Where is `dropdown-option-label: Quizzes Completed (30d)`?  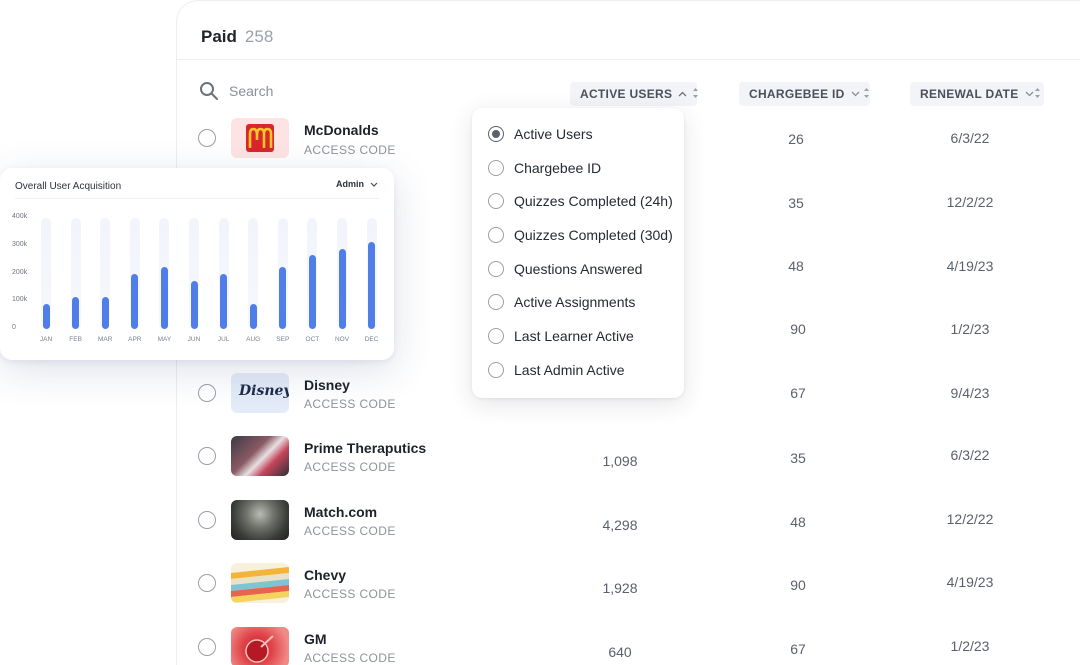
dropdown-option-label: Quizzes Completed (30d) is located at coordinates (593, 235).